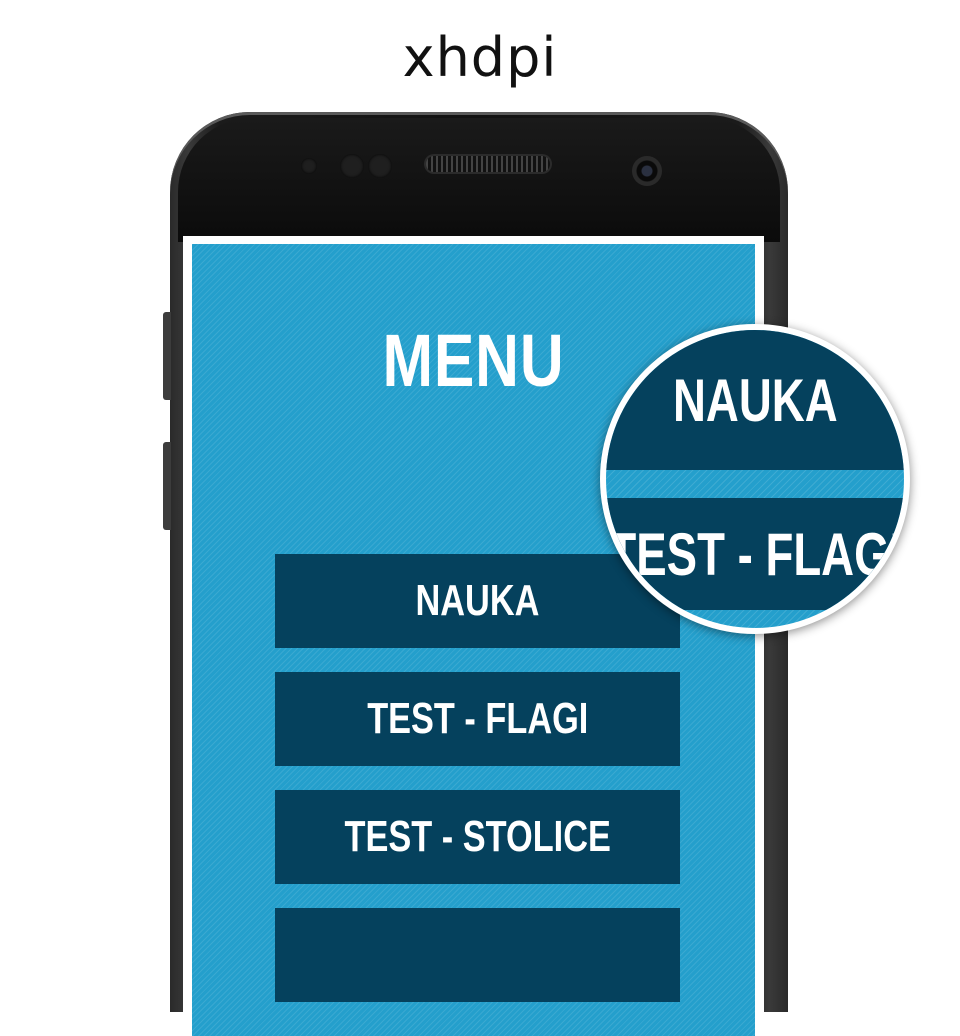 This screenshot has width=960, height=1036. I want to click on magnified-label: NAUKA, so click(755, 400).